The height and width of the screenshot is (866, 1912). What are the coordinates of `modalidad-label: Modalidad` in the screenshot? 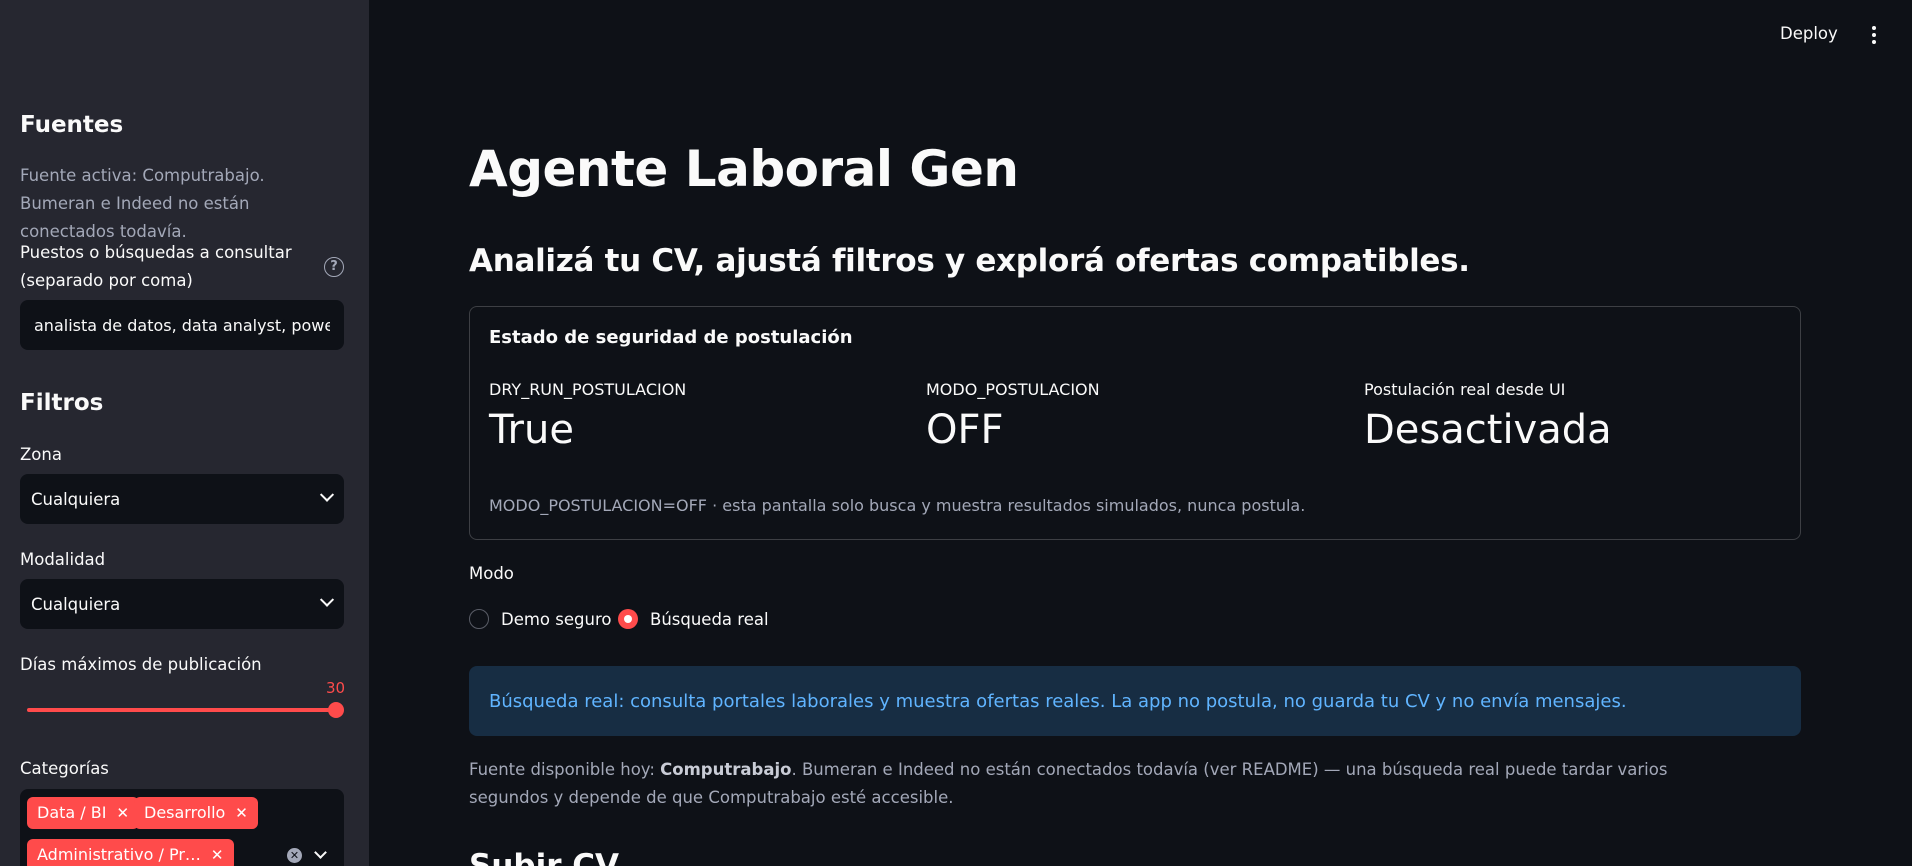 It's located at (63, 559).